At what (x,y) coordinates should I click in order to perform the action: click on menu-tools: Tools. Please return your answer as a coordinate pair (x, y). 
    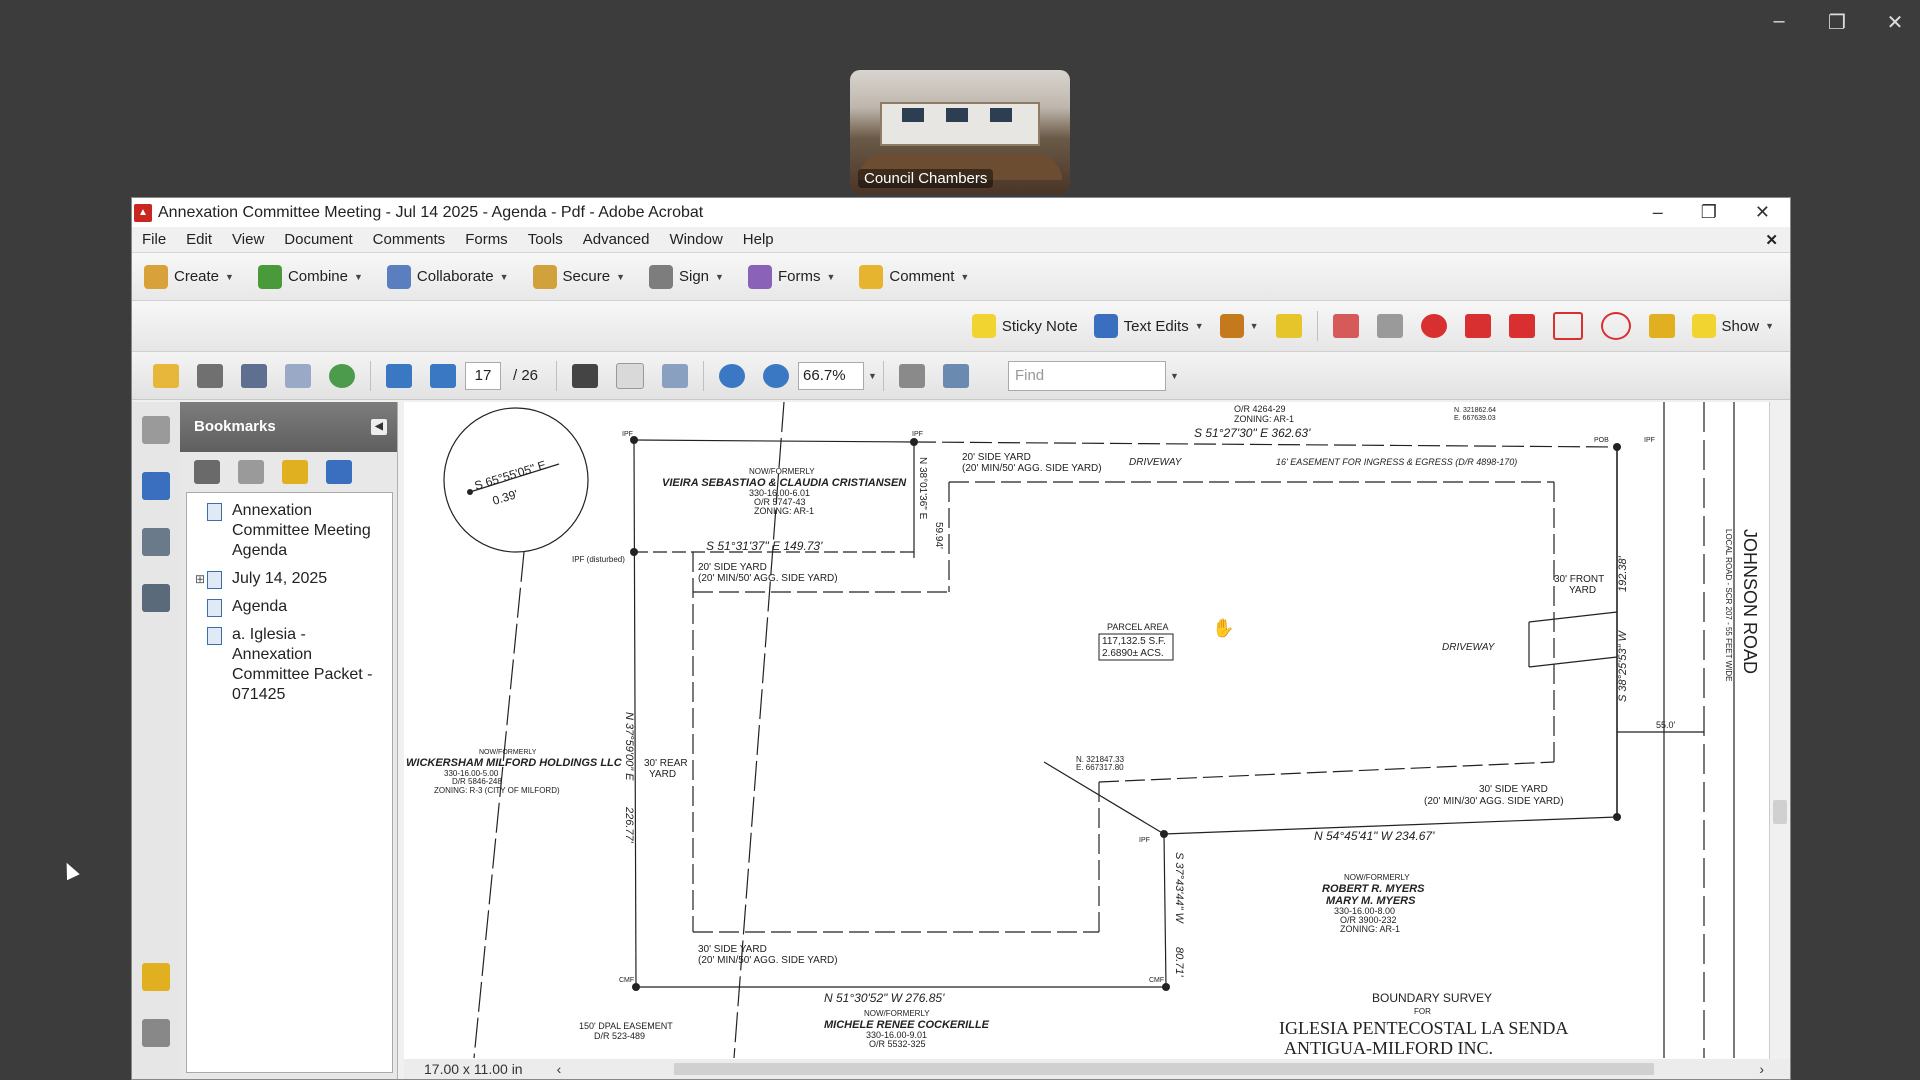
    Looking at the image, I should click on (545, 239).